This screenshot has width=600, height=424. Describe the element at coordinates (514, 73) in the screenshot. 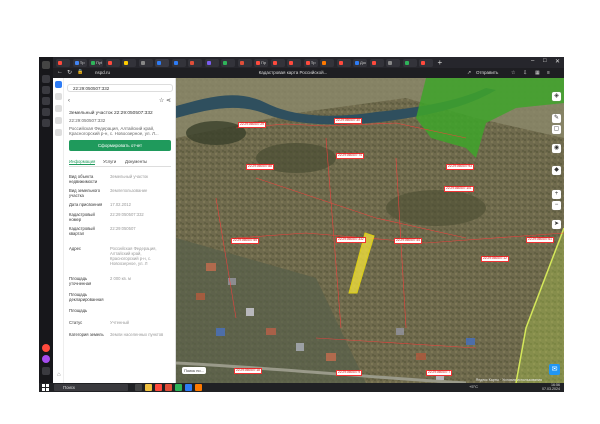

I see `bookmark-icon: ☆` at that location.